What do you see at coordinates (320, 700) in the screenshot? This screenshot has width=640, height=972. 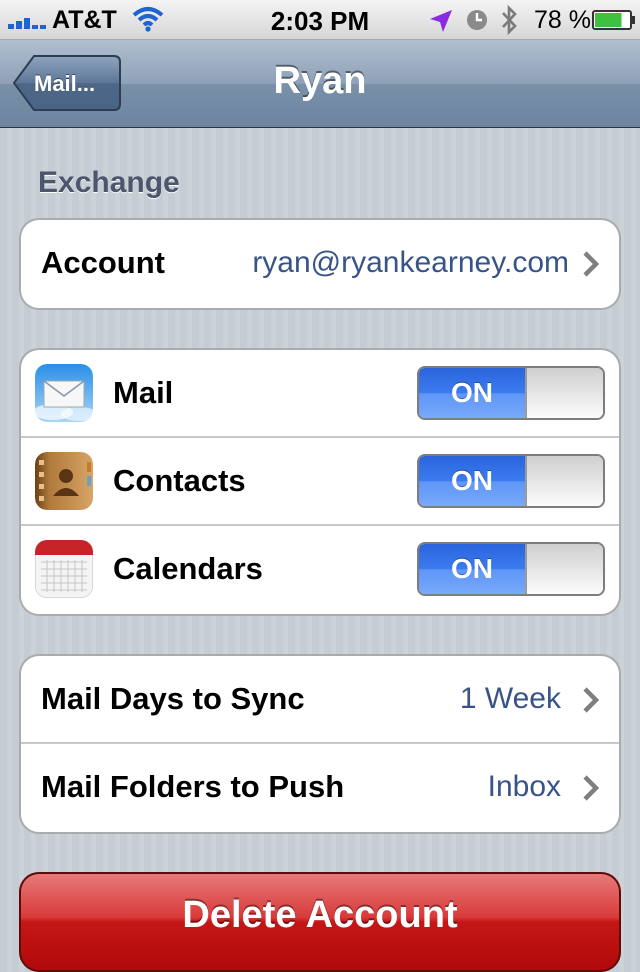 I see `mail-days-to-sync-row: Mail Days to Sync 1 Week` at bounding box center [320, 700].